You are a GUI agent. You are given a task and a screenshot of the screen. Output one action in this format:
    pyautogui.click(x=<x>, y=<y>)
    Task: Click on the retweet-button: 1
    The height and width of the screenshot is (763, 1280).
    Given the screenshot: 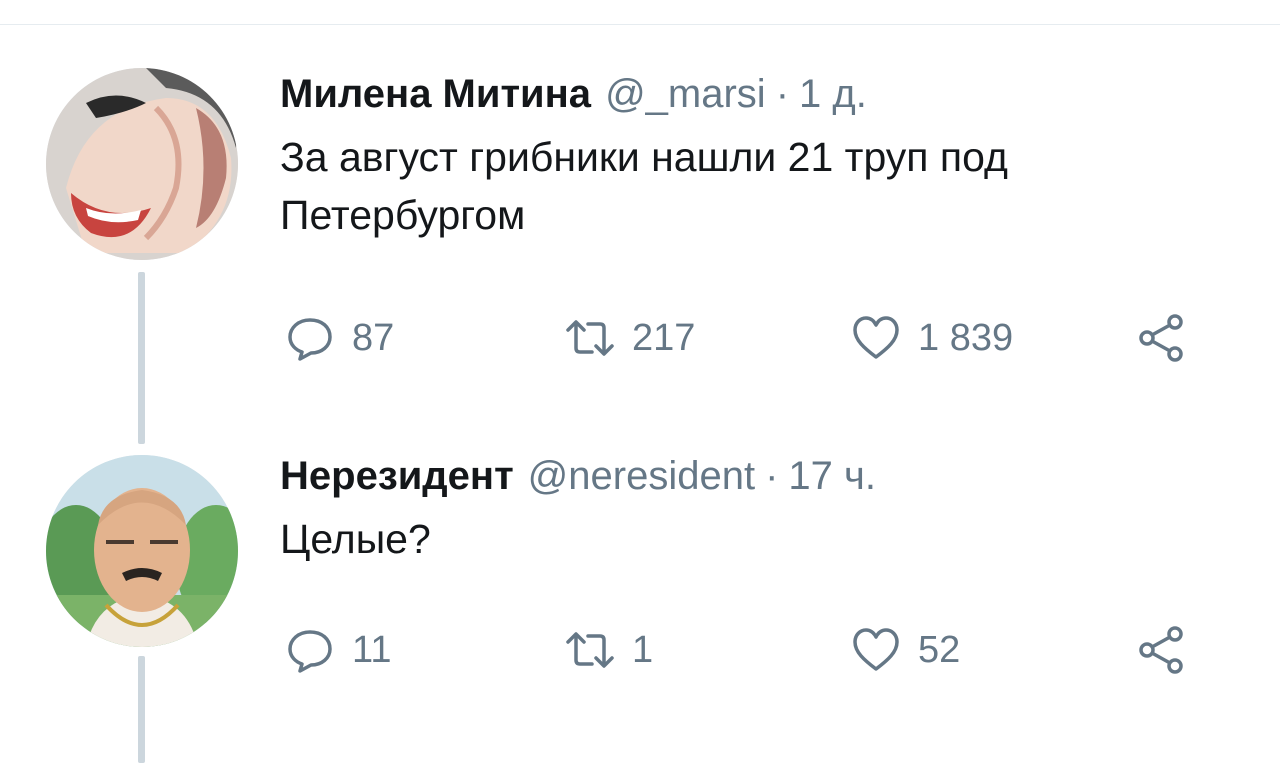 What is the action you would take?
    pyautogui.click(x=608, y=650)
    